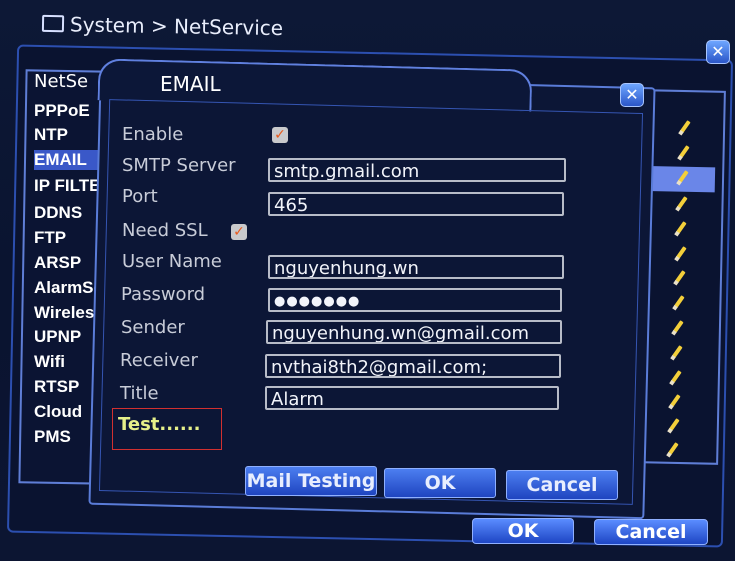 This screenshot has width=735, height=561. I want to click on password-field: ●●●●●●●, so click(415, 300).